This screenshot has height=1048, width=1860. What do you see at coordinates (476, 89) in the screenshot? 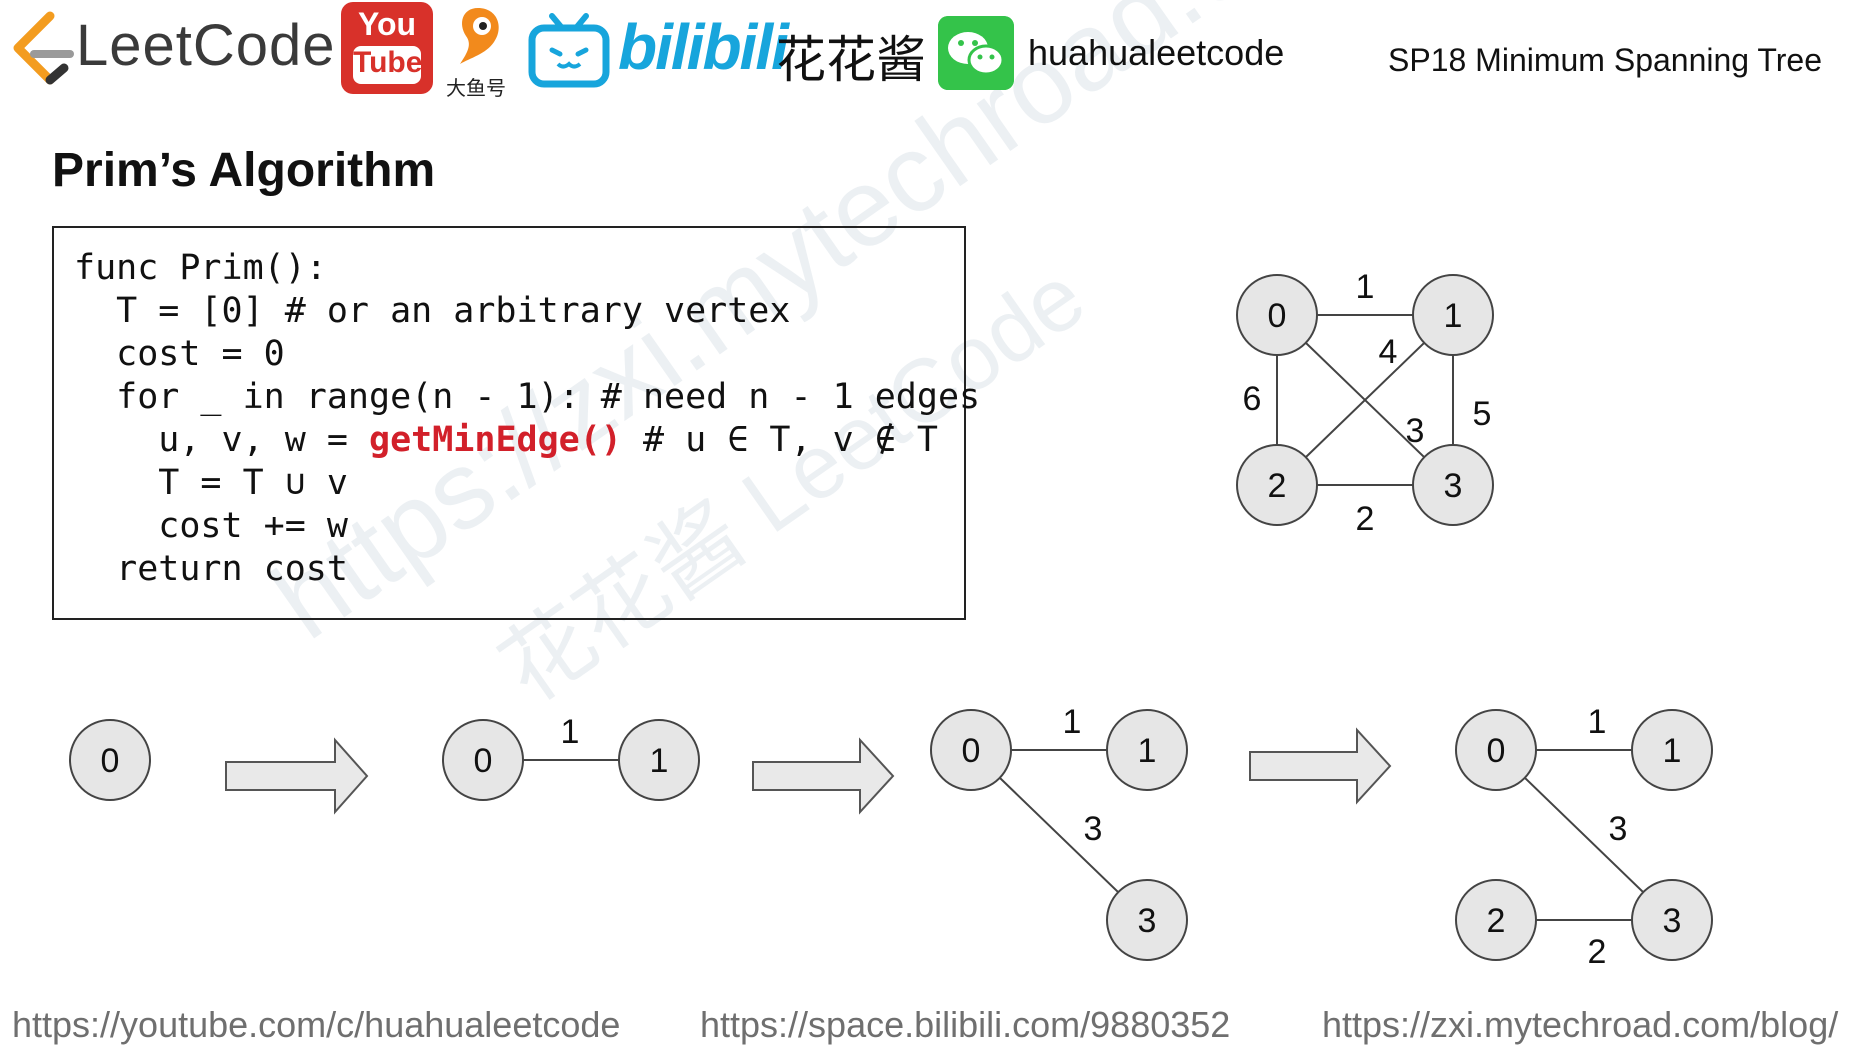
I see `douyu-label: 大鱼号` at bounding box center [476, 89].